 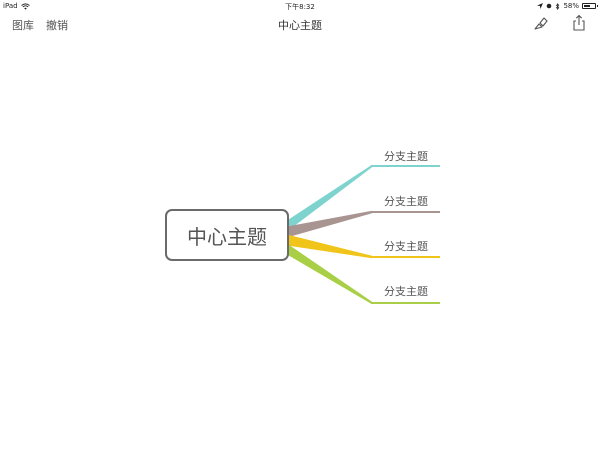 What do you see at coordinates (406, 291) in the screenshot?
I see `branch-topic-4: 分支主题` at bounding box center [406, 291].